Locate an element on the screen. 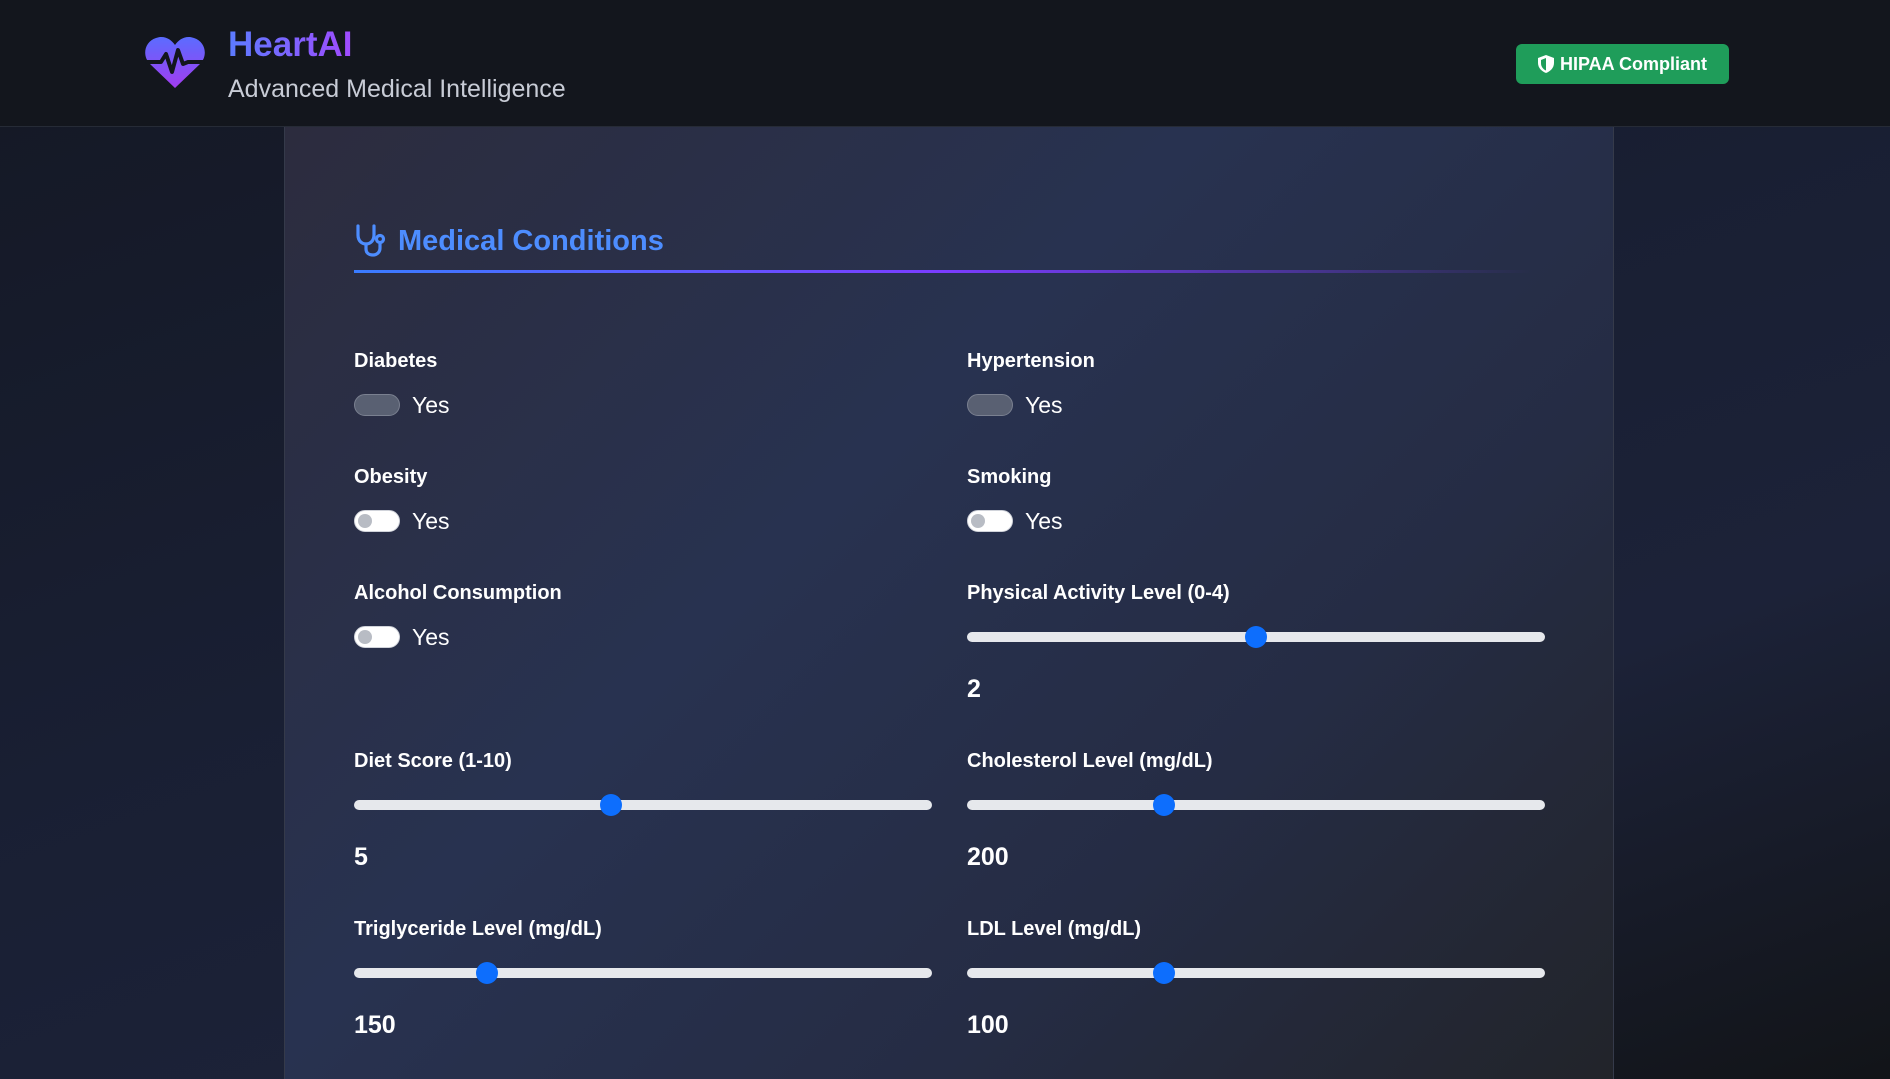  section-title: Medical Conditions is located at coordinates (531, 241).